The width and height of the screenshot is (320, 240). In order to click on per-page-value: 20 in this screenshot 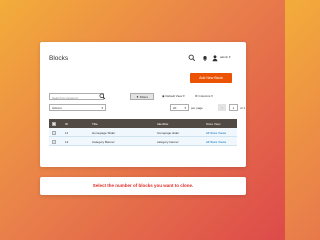, I will do `click(175, 108)`.